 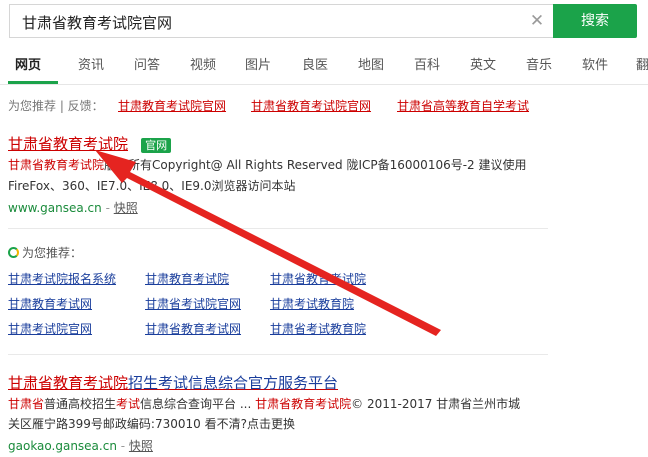 I want to click on recommend-bar-label: 为您推荐 | 反馈：, so click(x=56, y=106).